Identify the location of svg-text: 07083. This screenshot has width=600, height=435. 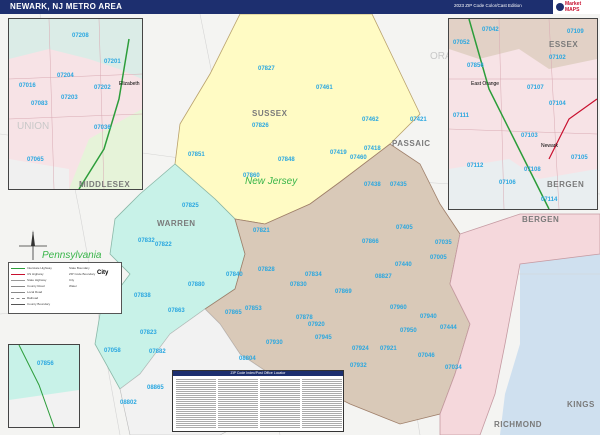
(39, 104).